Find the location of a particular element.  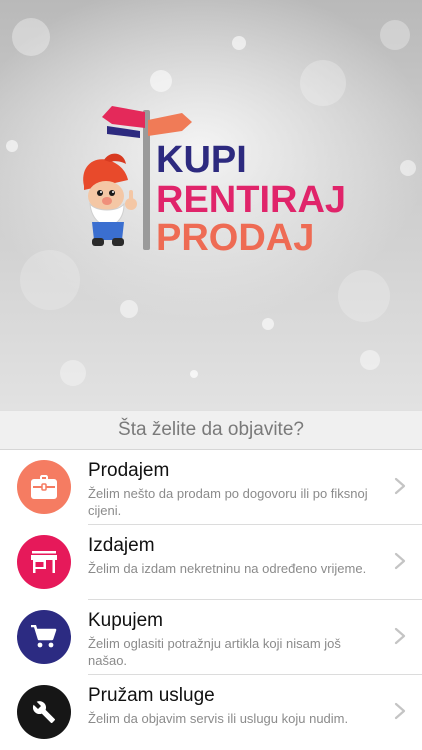

store-icon is located at coordinates (44, 562).